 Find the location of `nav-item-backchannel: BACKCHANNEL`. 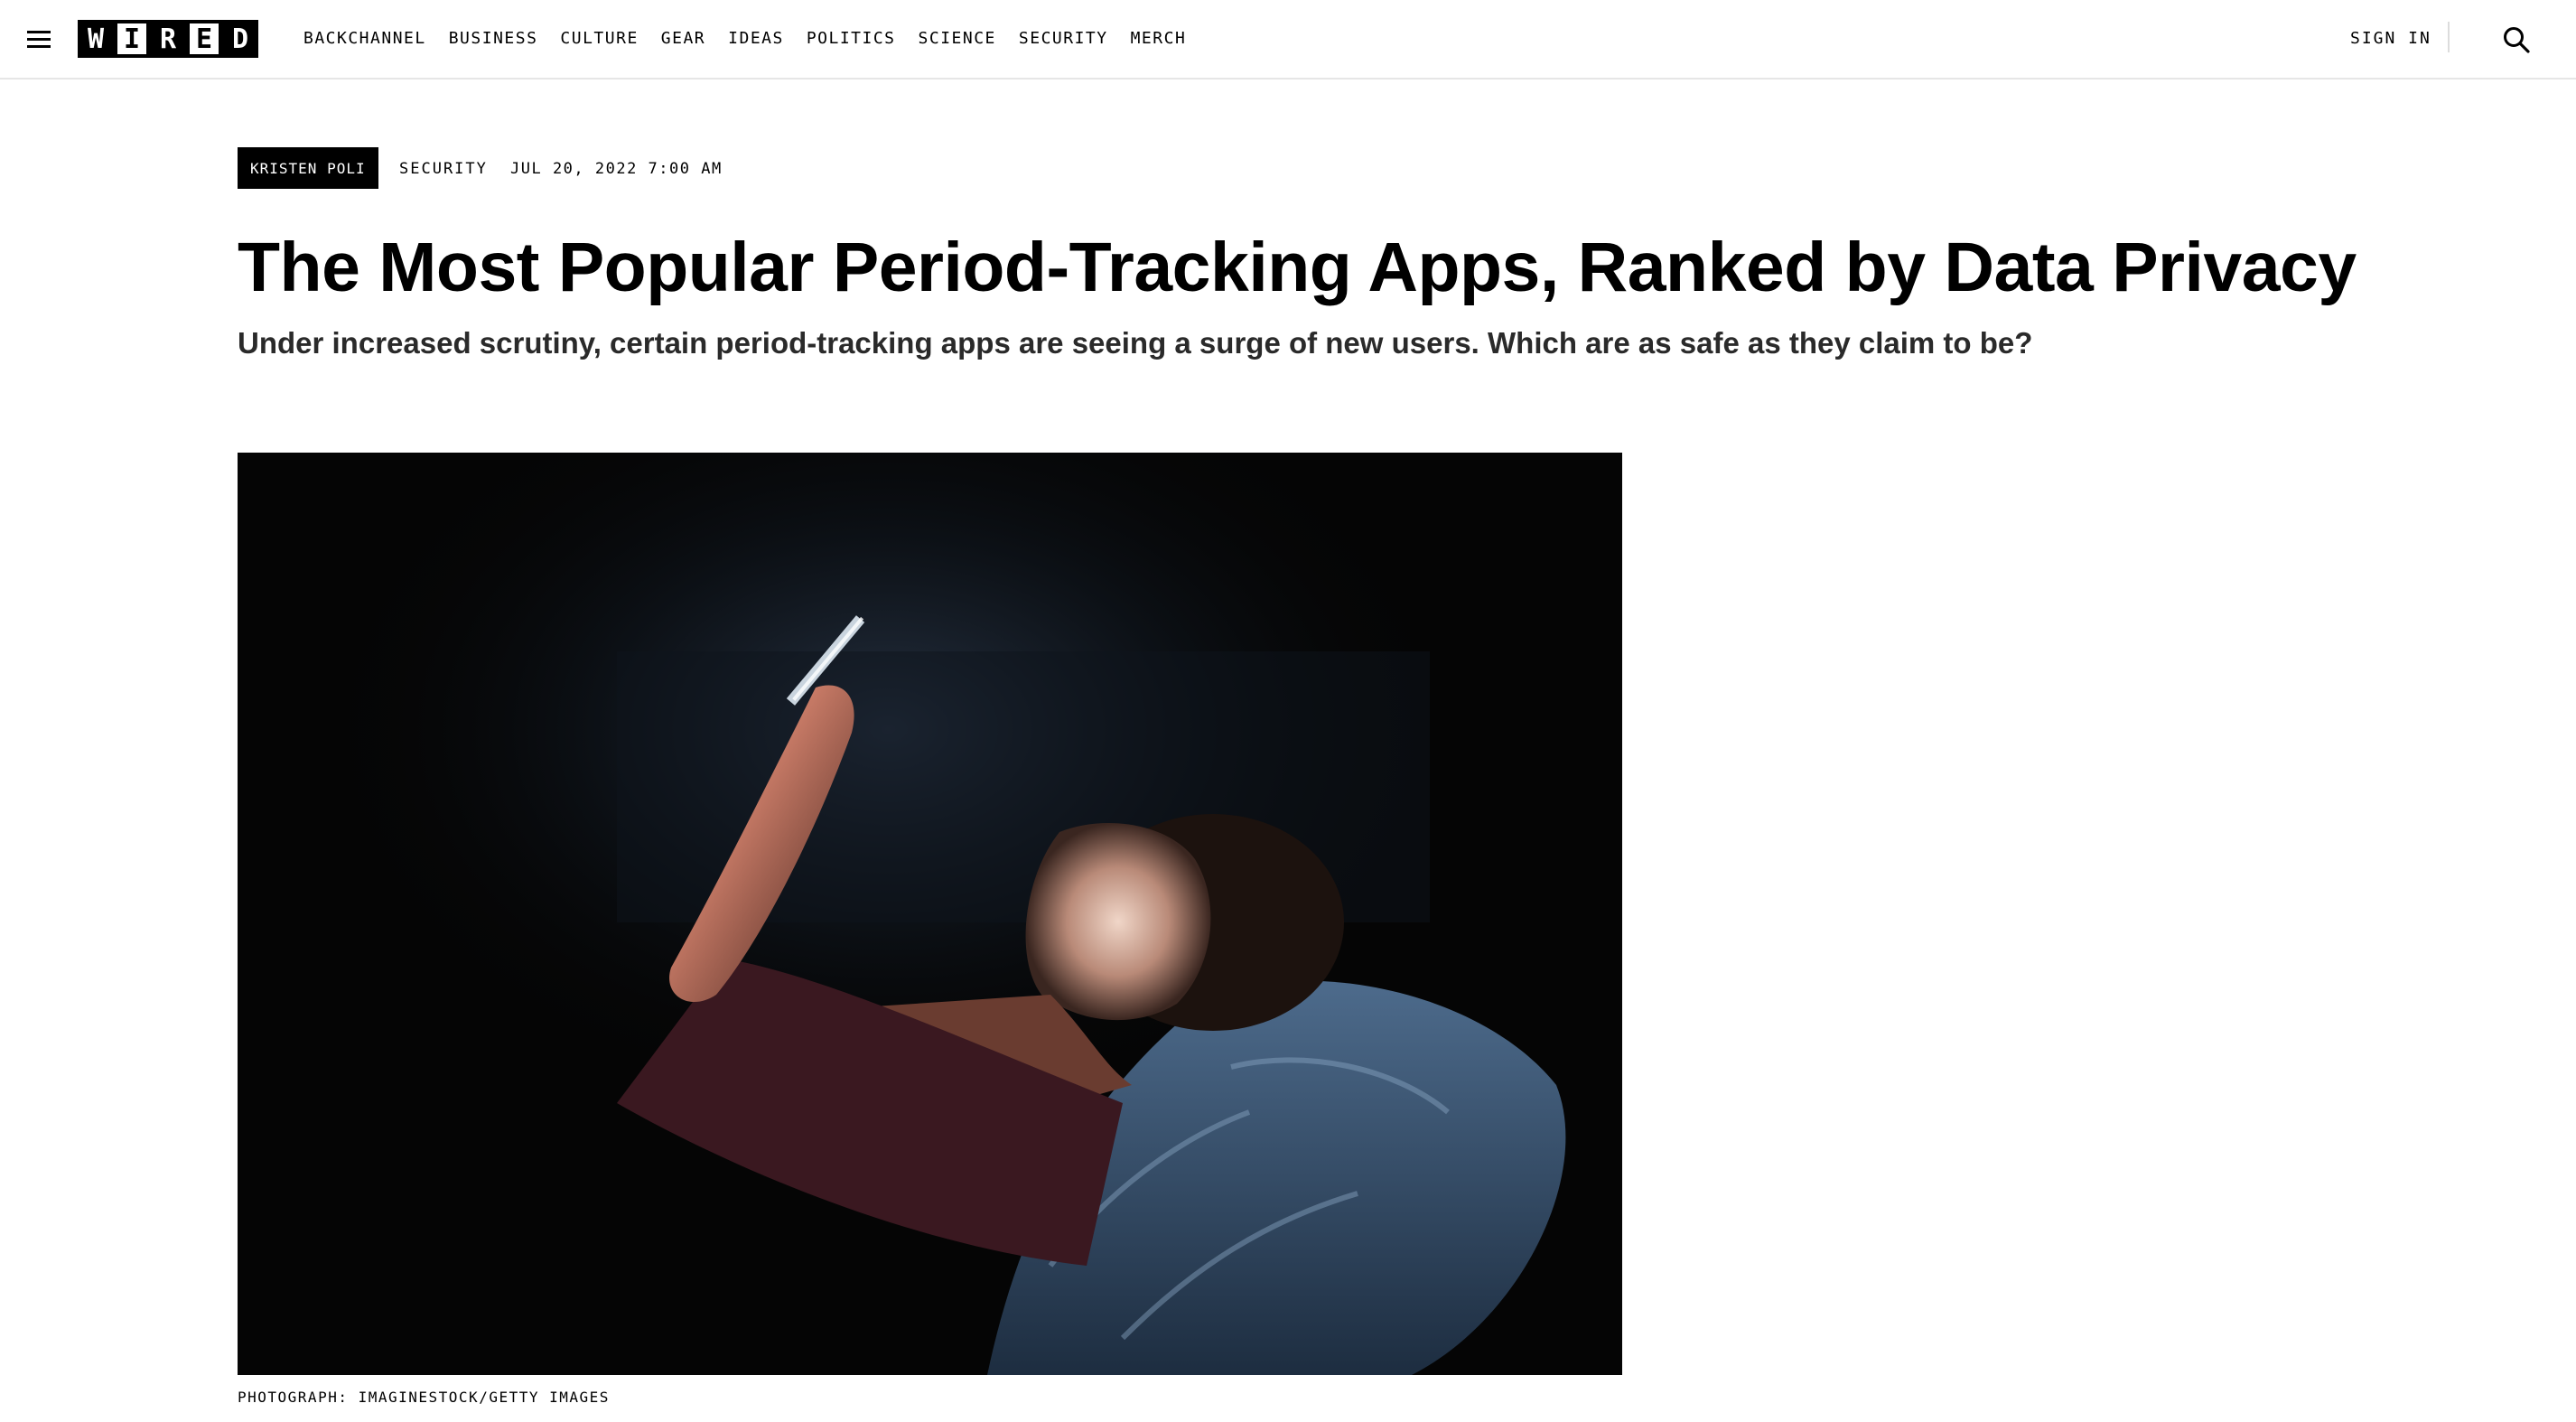

nav-item-backchannel: BACKCHANNEL is located at coordinates (364, 39).